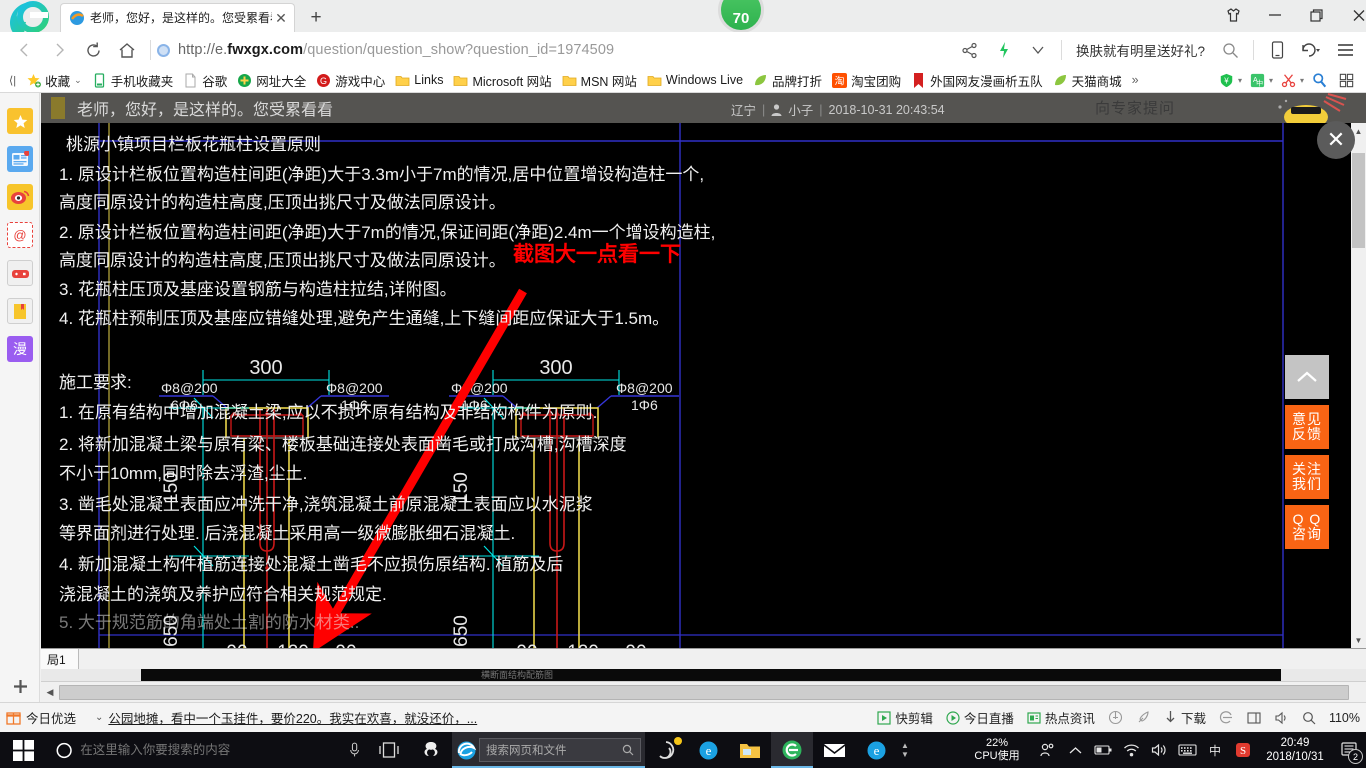 The height and width of the screenshot is (768, 1366). I want to click on volume-button, so click(1281, 718).